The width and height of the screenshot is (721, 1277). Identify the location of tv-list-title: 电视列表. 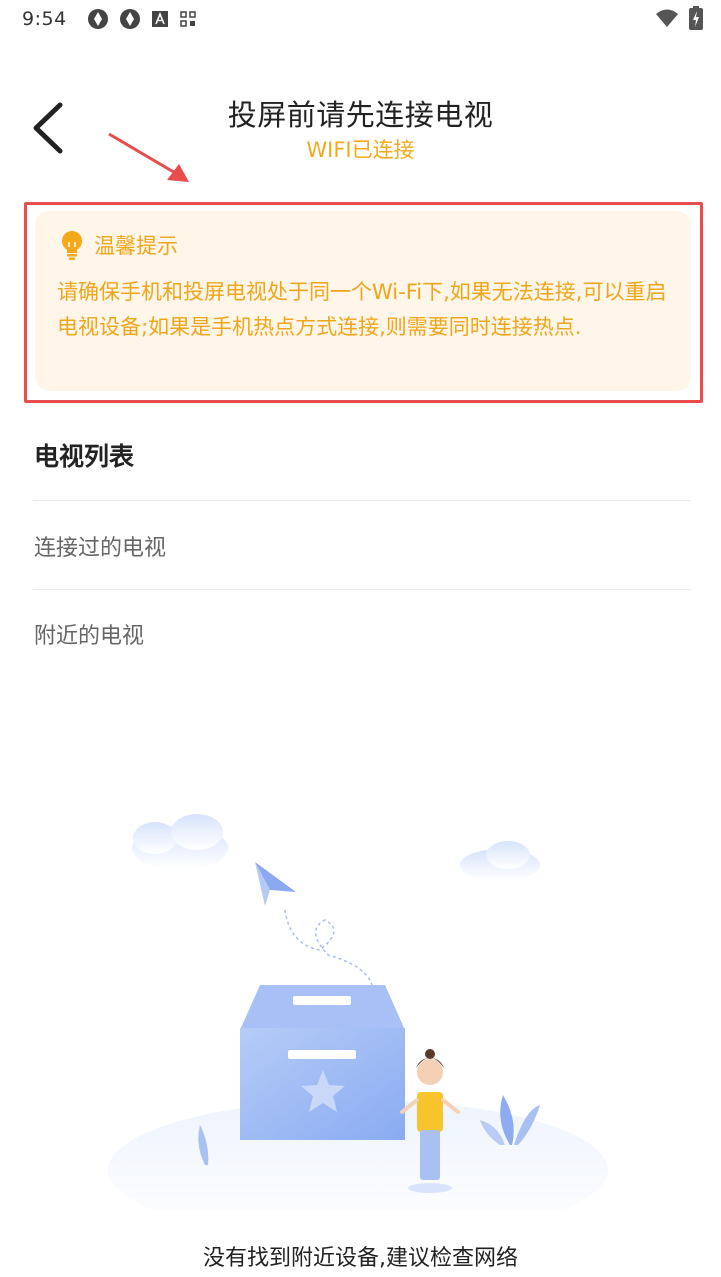
(84, 456).